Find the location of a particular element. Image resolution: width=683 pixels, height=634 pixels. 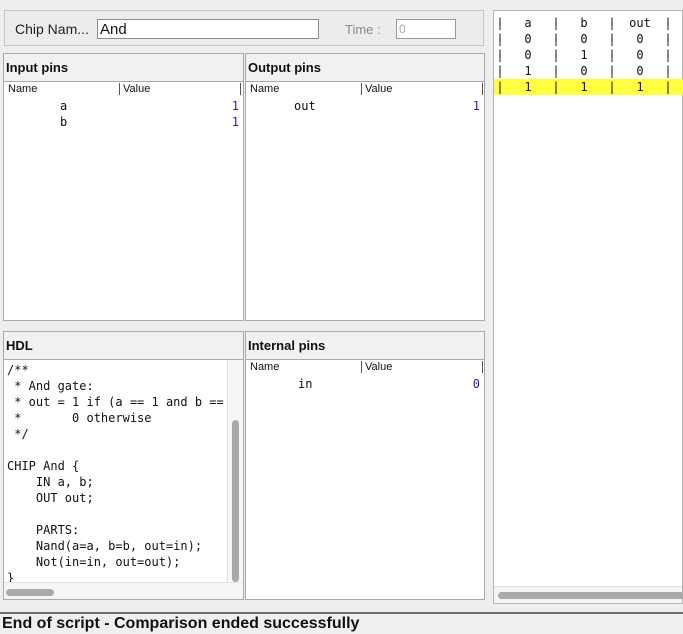

hdl-vertical-scrollbar is located at coordinates (235, 501).